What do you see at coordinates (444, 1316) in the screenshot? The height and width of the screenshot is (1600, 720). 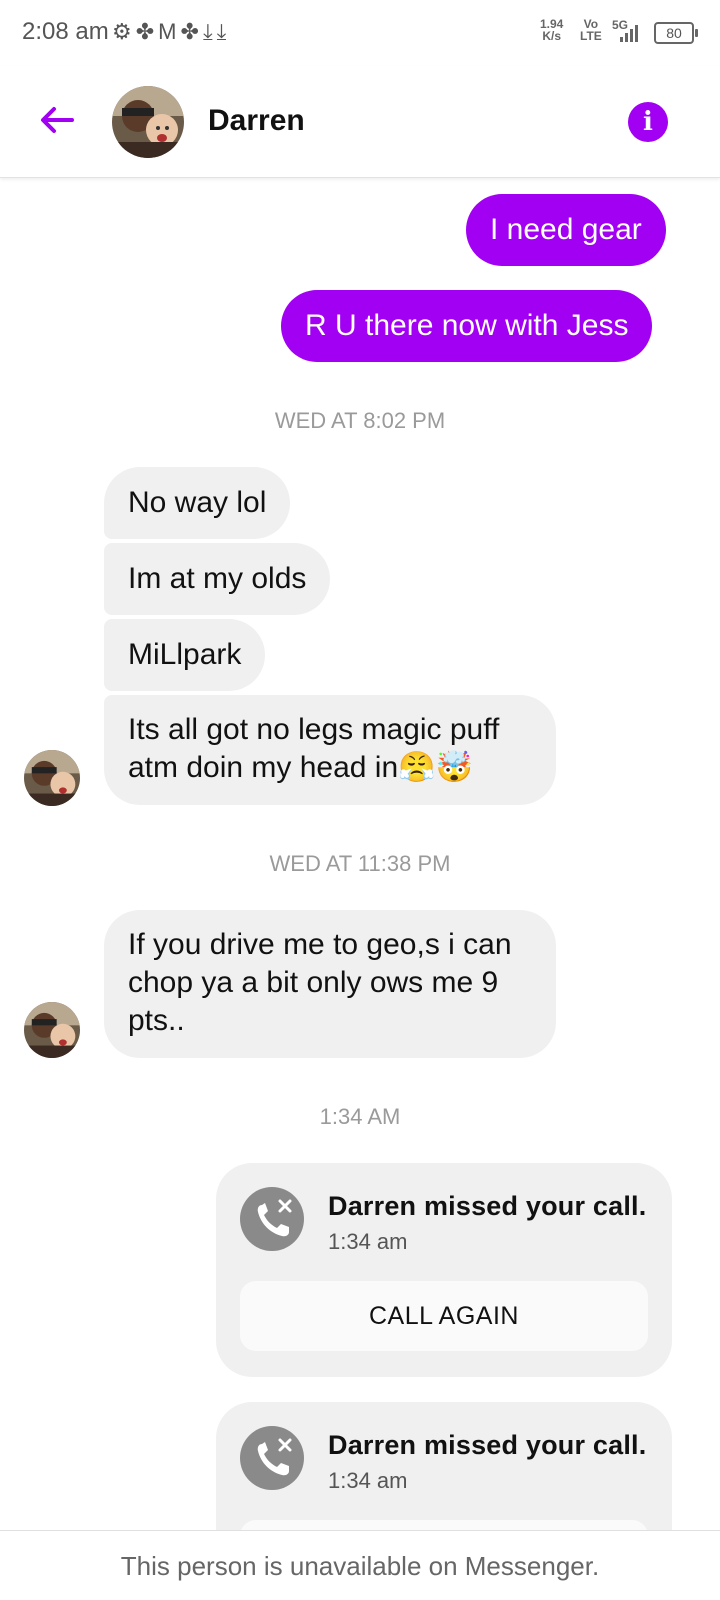 I see `call-again-button: CALL AGAIN` at bounding box center [444, 1316].